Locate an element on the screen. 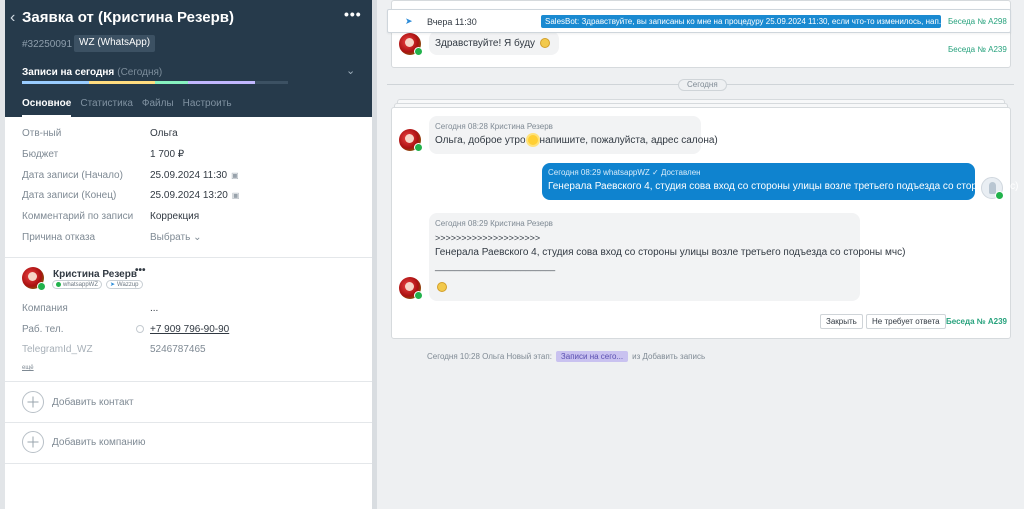  badge-whatsapp: whatsappWZ is located at coordinates (77, 284).